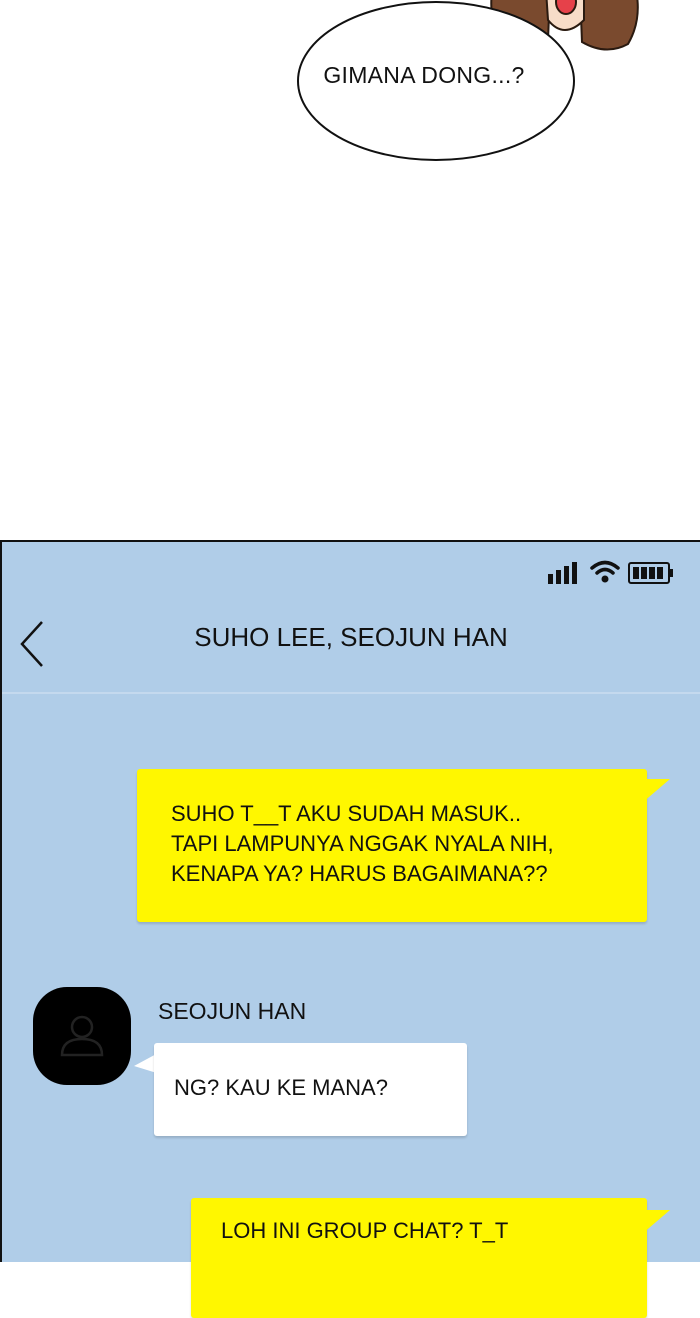  I want to click on message-line: SUHO T__T AKU SUDAH MASUK.., so click(346, 813).